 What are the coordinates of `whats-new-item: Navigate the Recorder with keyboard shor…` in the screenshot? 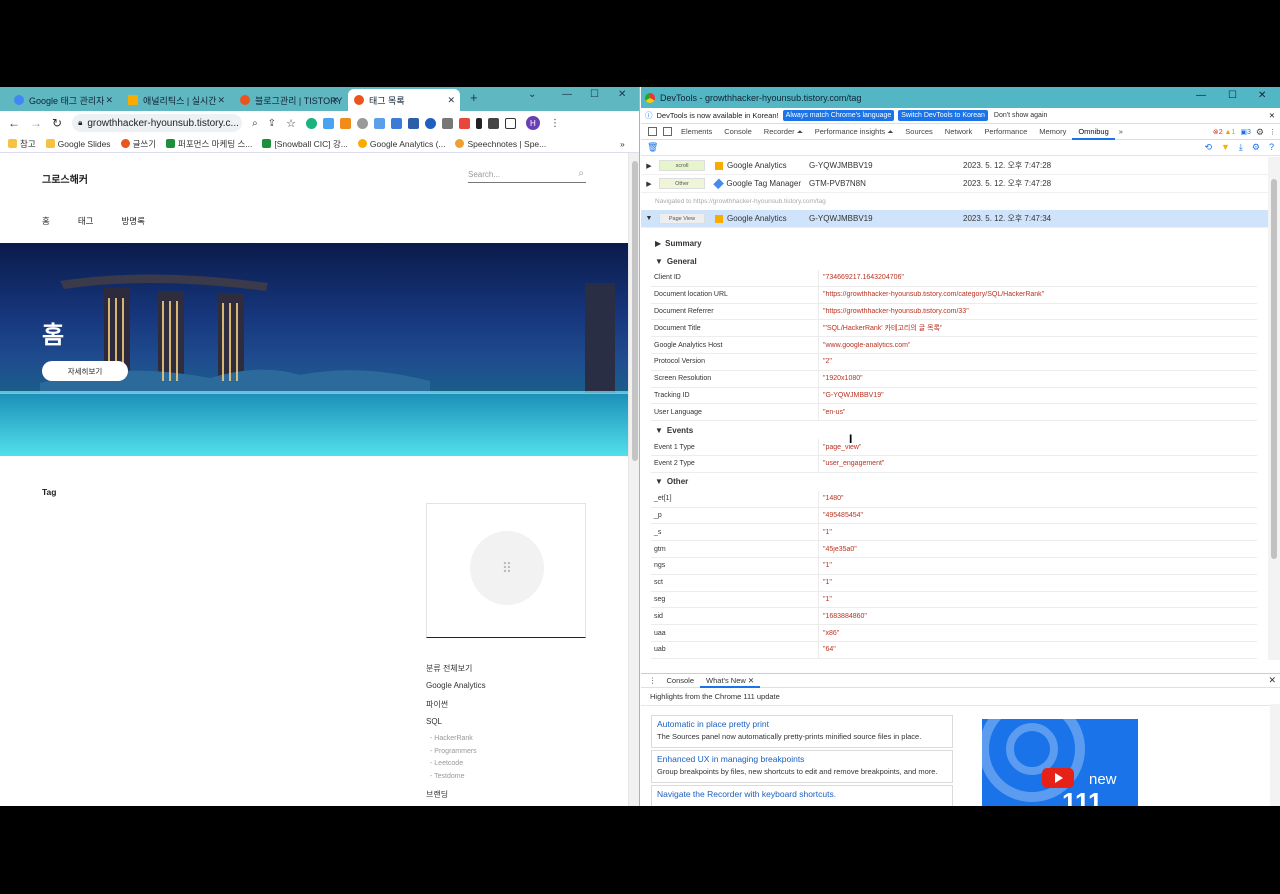 It's located at (802, 795).